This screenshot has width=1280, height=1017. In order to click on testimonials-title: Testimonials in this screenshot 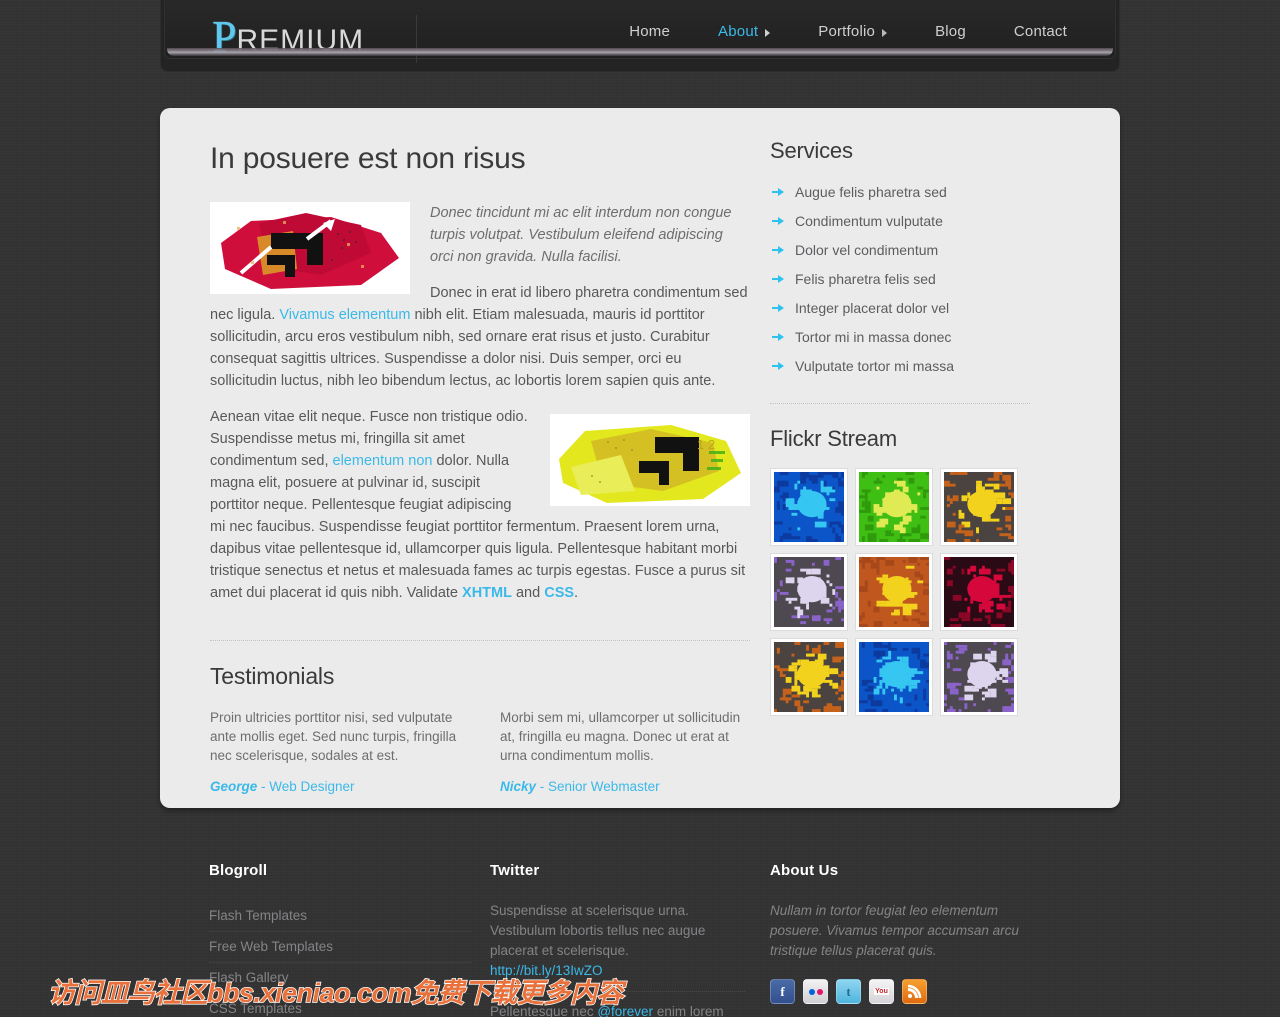, I will do `click(272, 676)`.